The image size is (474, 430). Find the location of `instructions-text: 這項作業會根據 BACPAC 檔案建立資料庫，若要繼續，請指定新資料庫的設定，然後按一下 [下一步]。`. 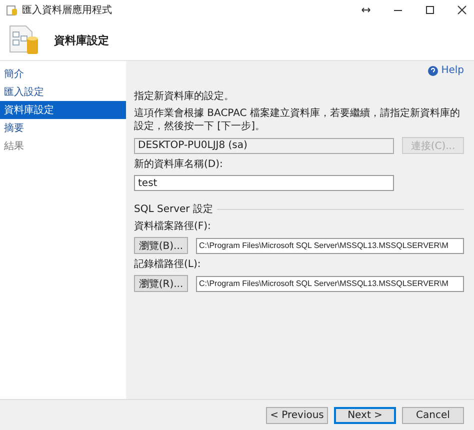

instructions-text: 這項作業會根據 BACPAC 檔案建立資料庫，若要繼續，請指定新資料庫的設定，然後按一下 [下一步]。 is located at coordinates (297, 120).